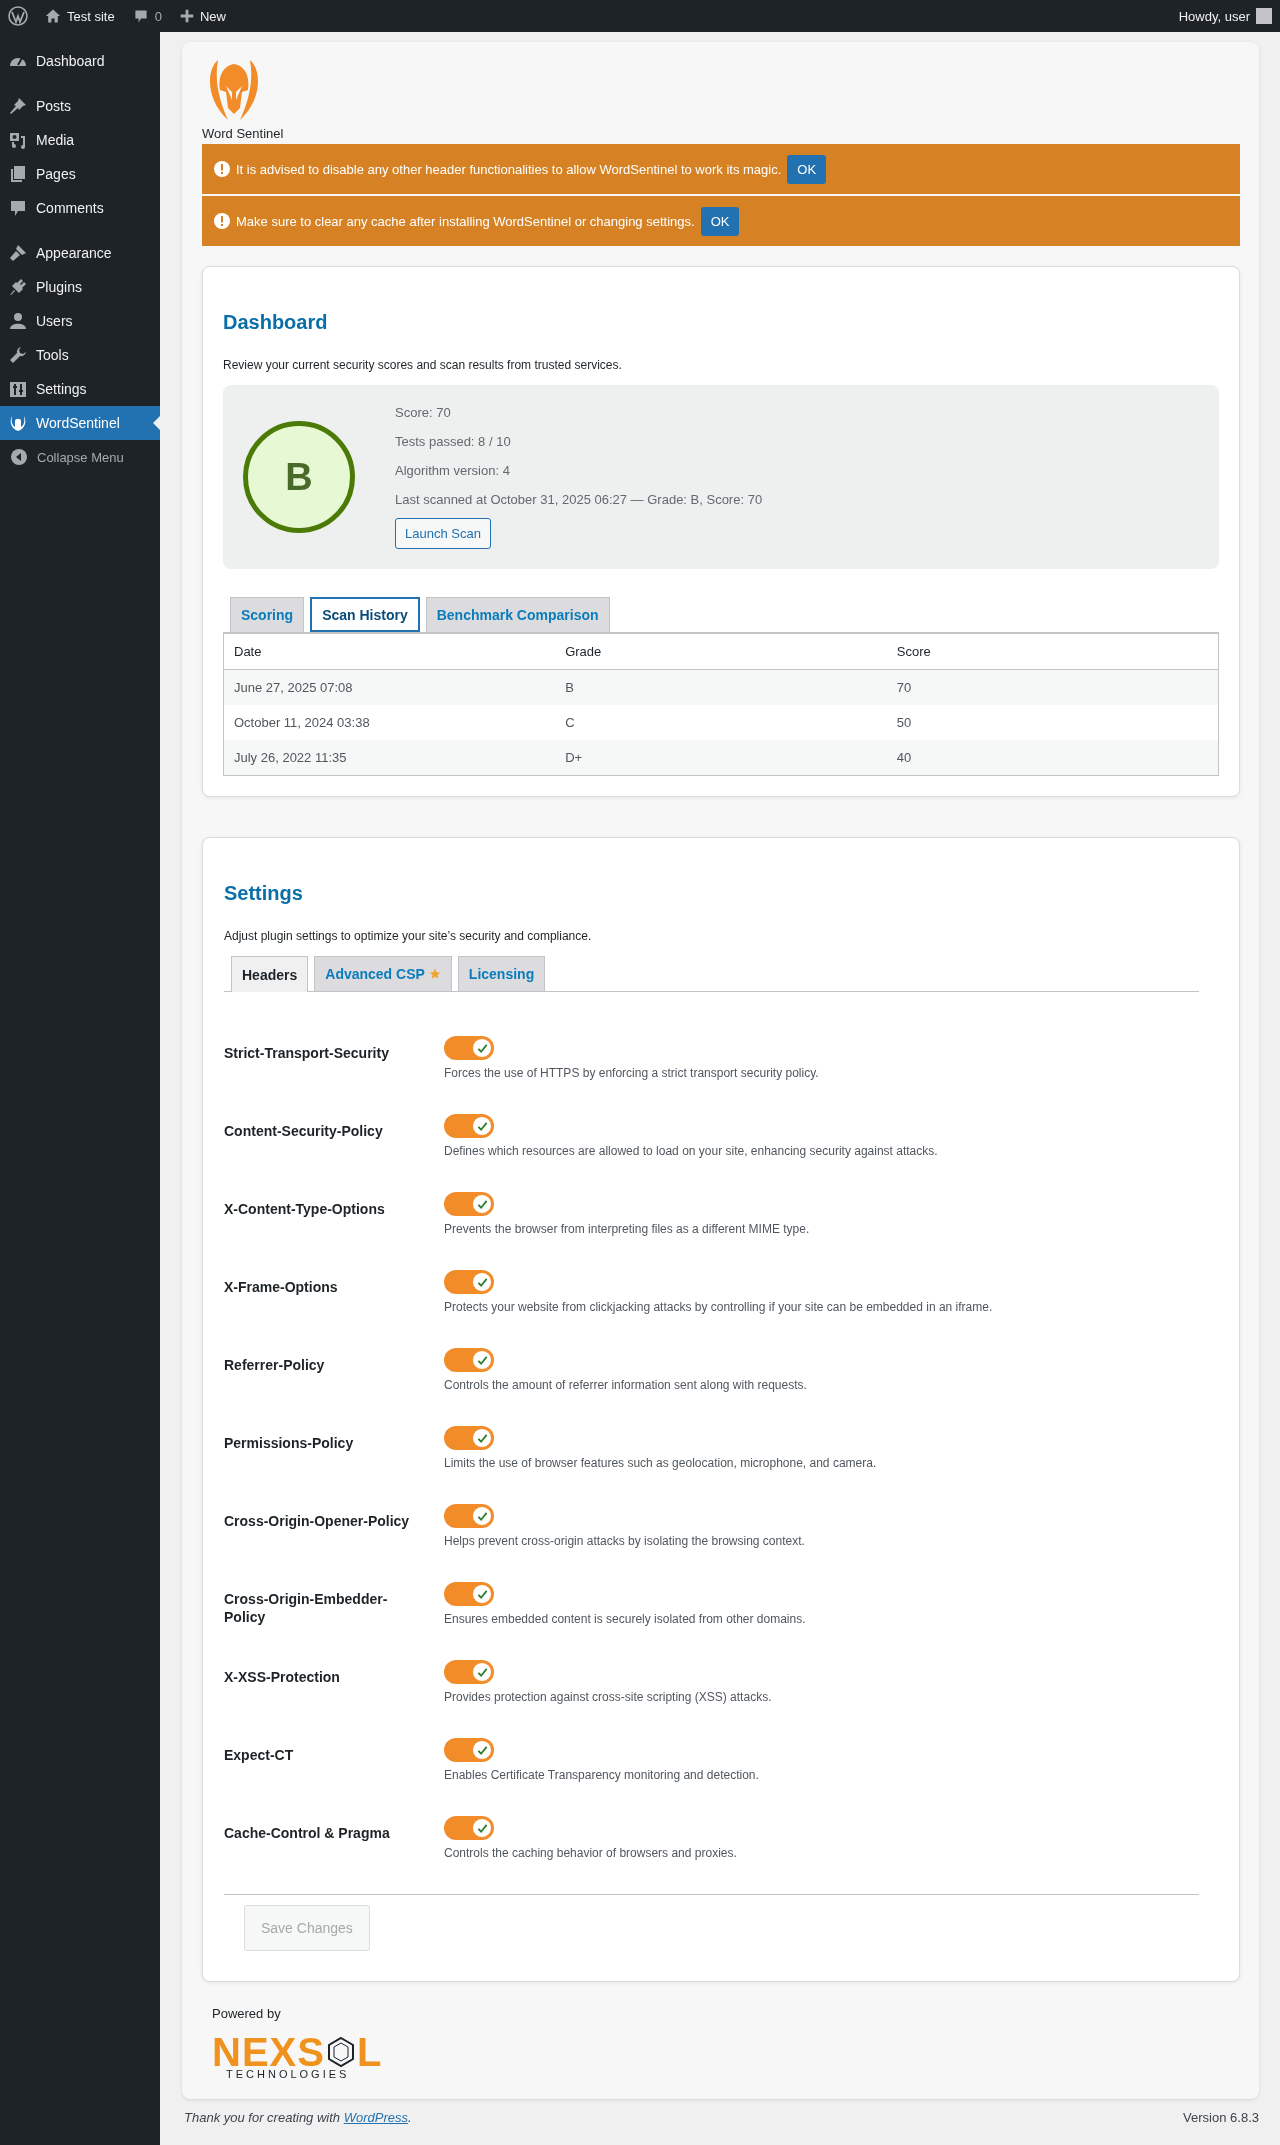 Image resolution: width=1280 pixels, height=2145 pixels. Describe the element at coordinates (18, 355) in the screenshot. I see `wrench-icon` at that location.